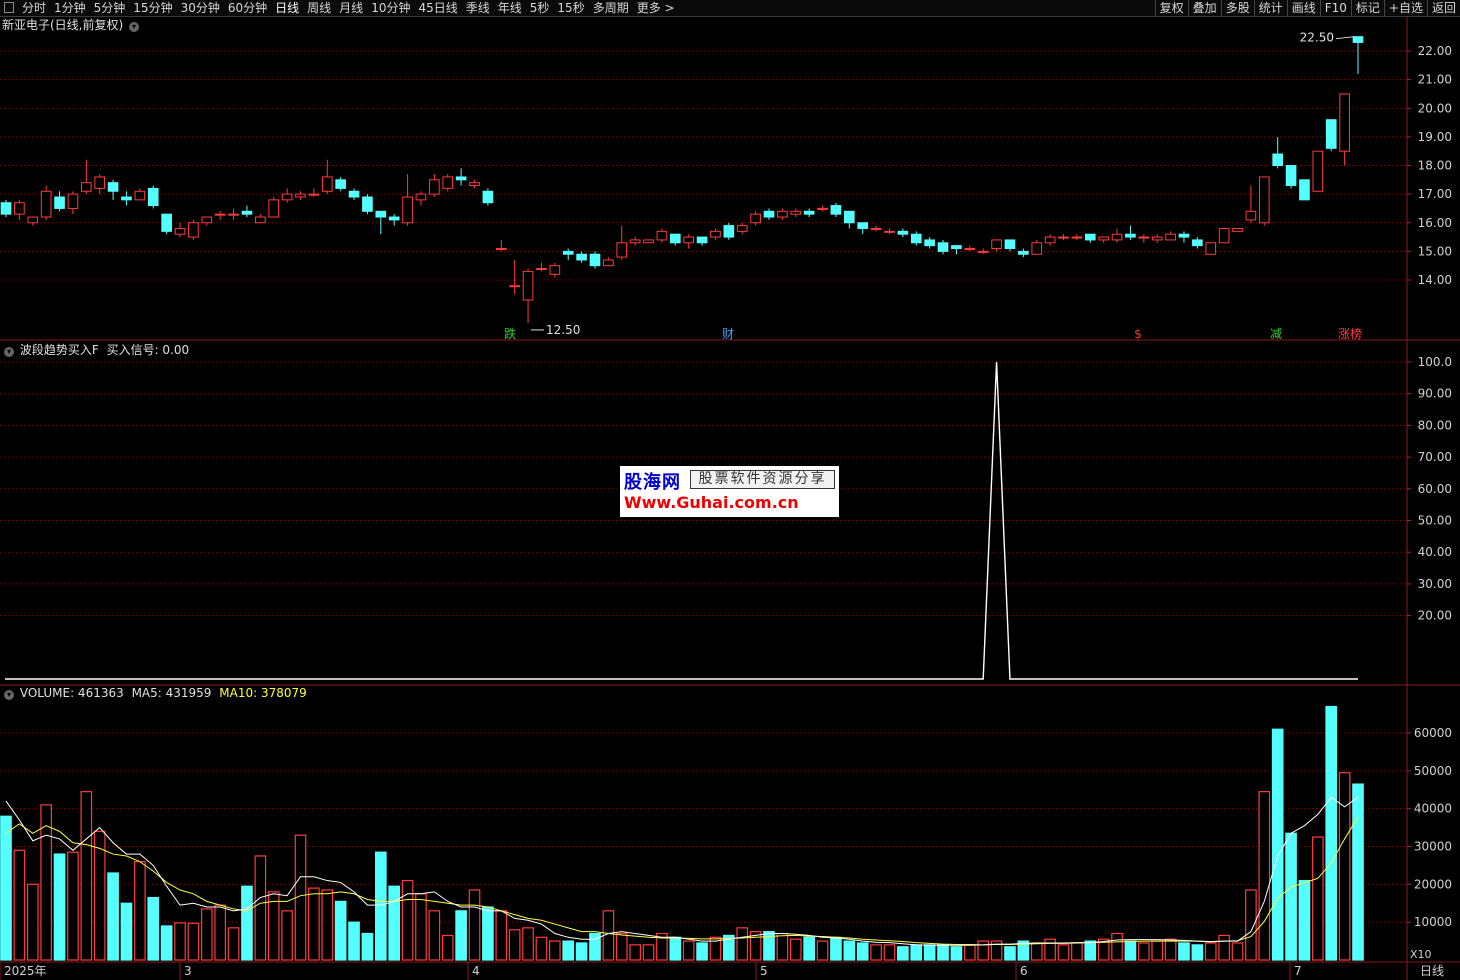  Describe the element at coordinates (1435, 489) in the screenshot. I see `signal-tick-label: 60.00` at that location.